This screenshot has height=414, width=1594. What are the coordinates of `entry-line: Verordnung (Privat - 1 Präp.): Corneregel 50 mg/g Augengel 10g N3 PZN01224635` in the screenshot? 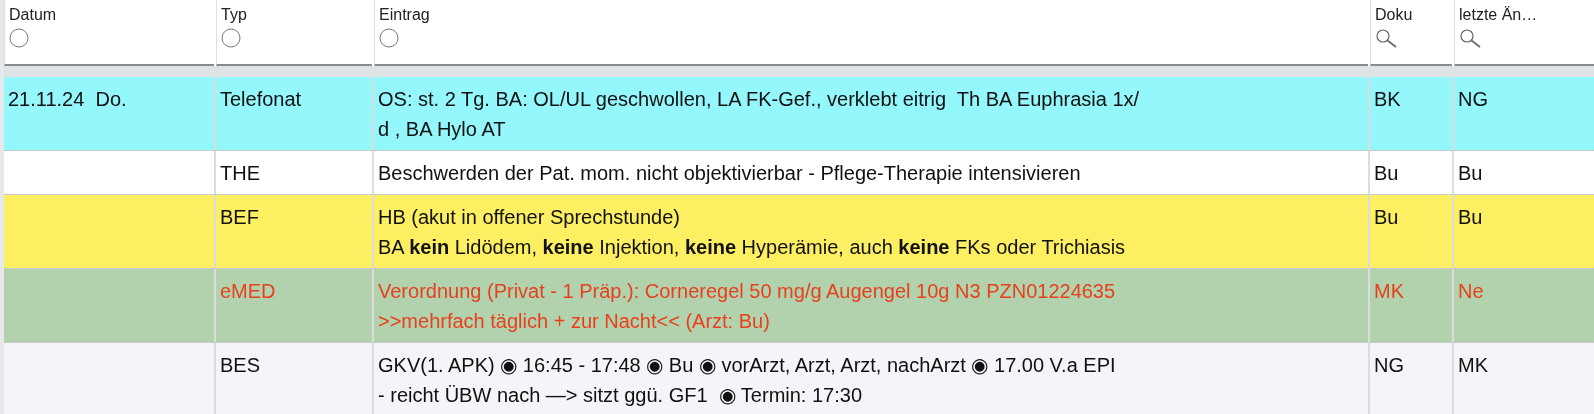 It's located at (747, 291).